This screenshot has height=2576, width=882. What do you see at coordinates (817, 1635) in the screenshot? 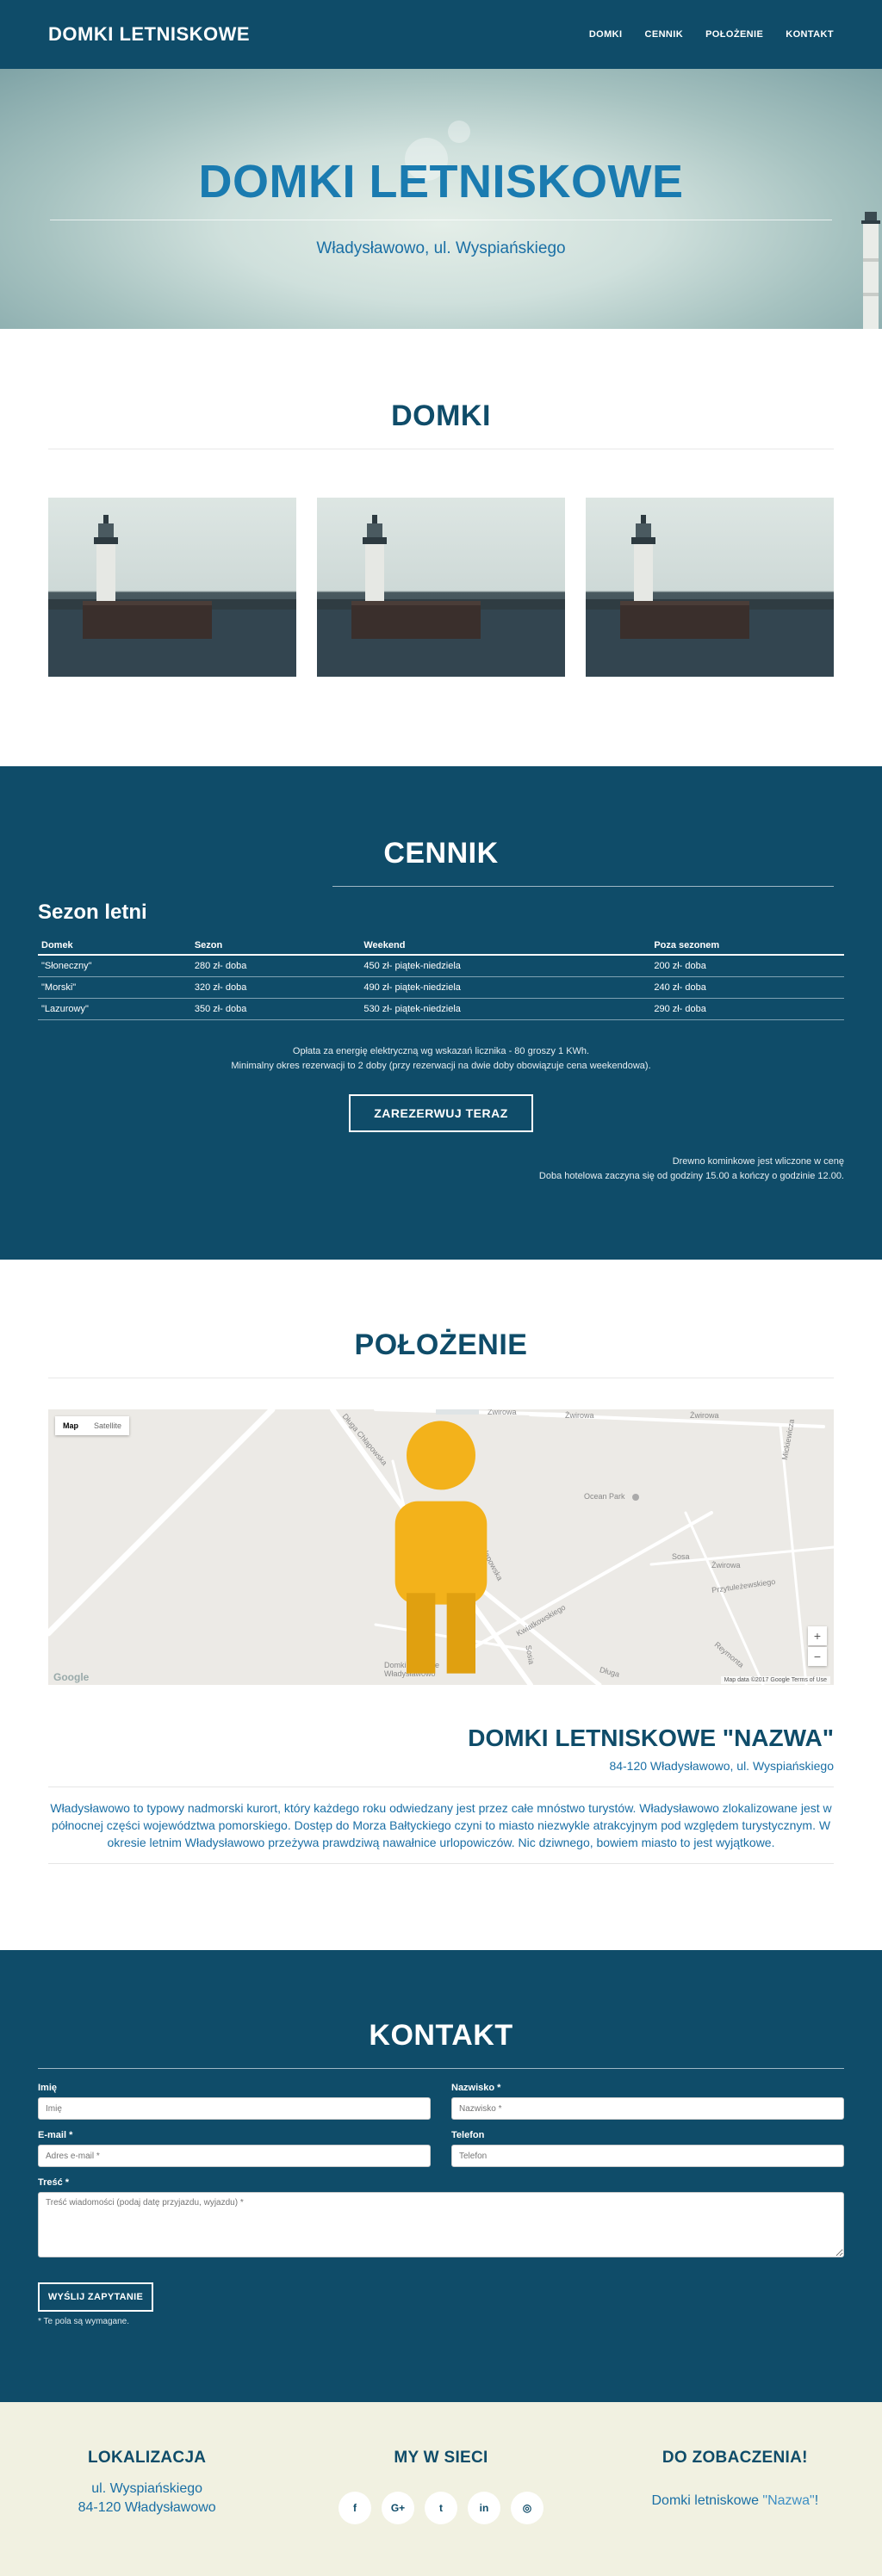
I see `zoom-in-button: +` at bounding box center [817, 1635].